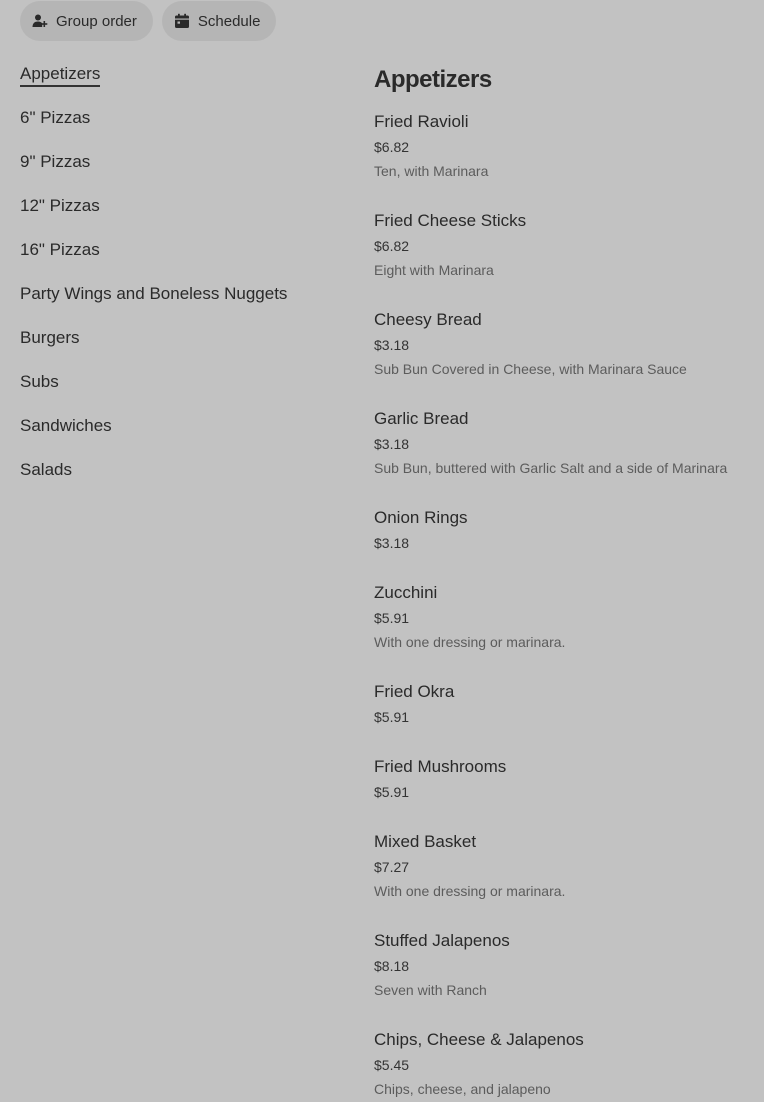 The image size is (764, 1102). What do you see at coordinates (431, 171) in the screenshot?
I see `item-description: Ten, with Marinara` at bounding box center [431, 171].